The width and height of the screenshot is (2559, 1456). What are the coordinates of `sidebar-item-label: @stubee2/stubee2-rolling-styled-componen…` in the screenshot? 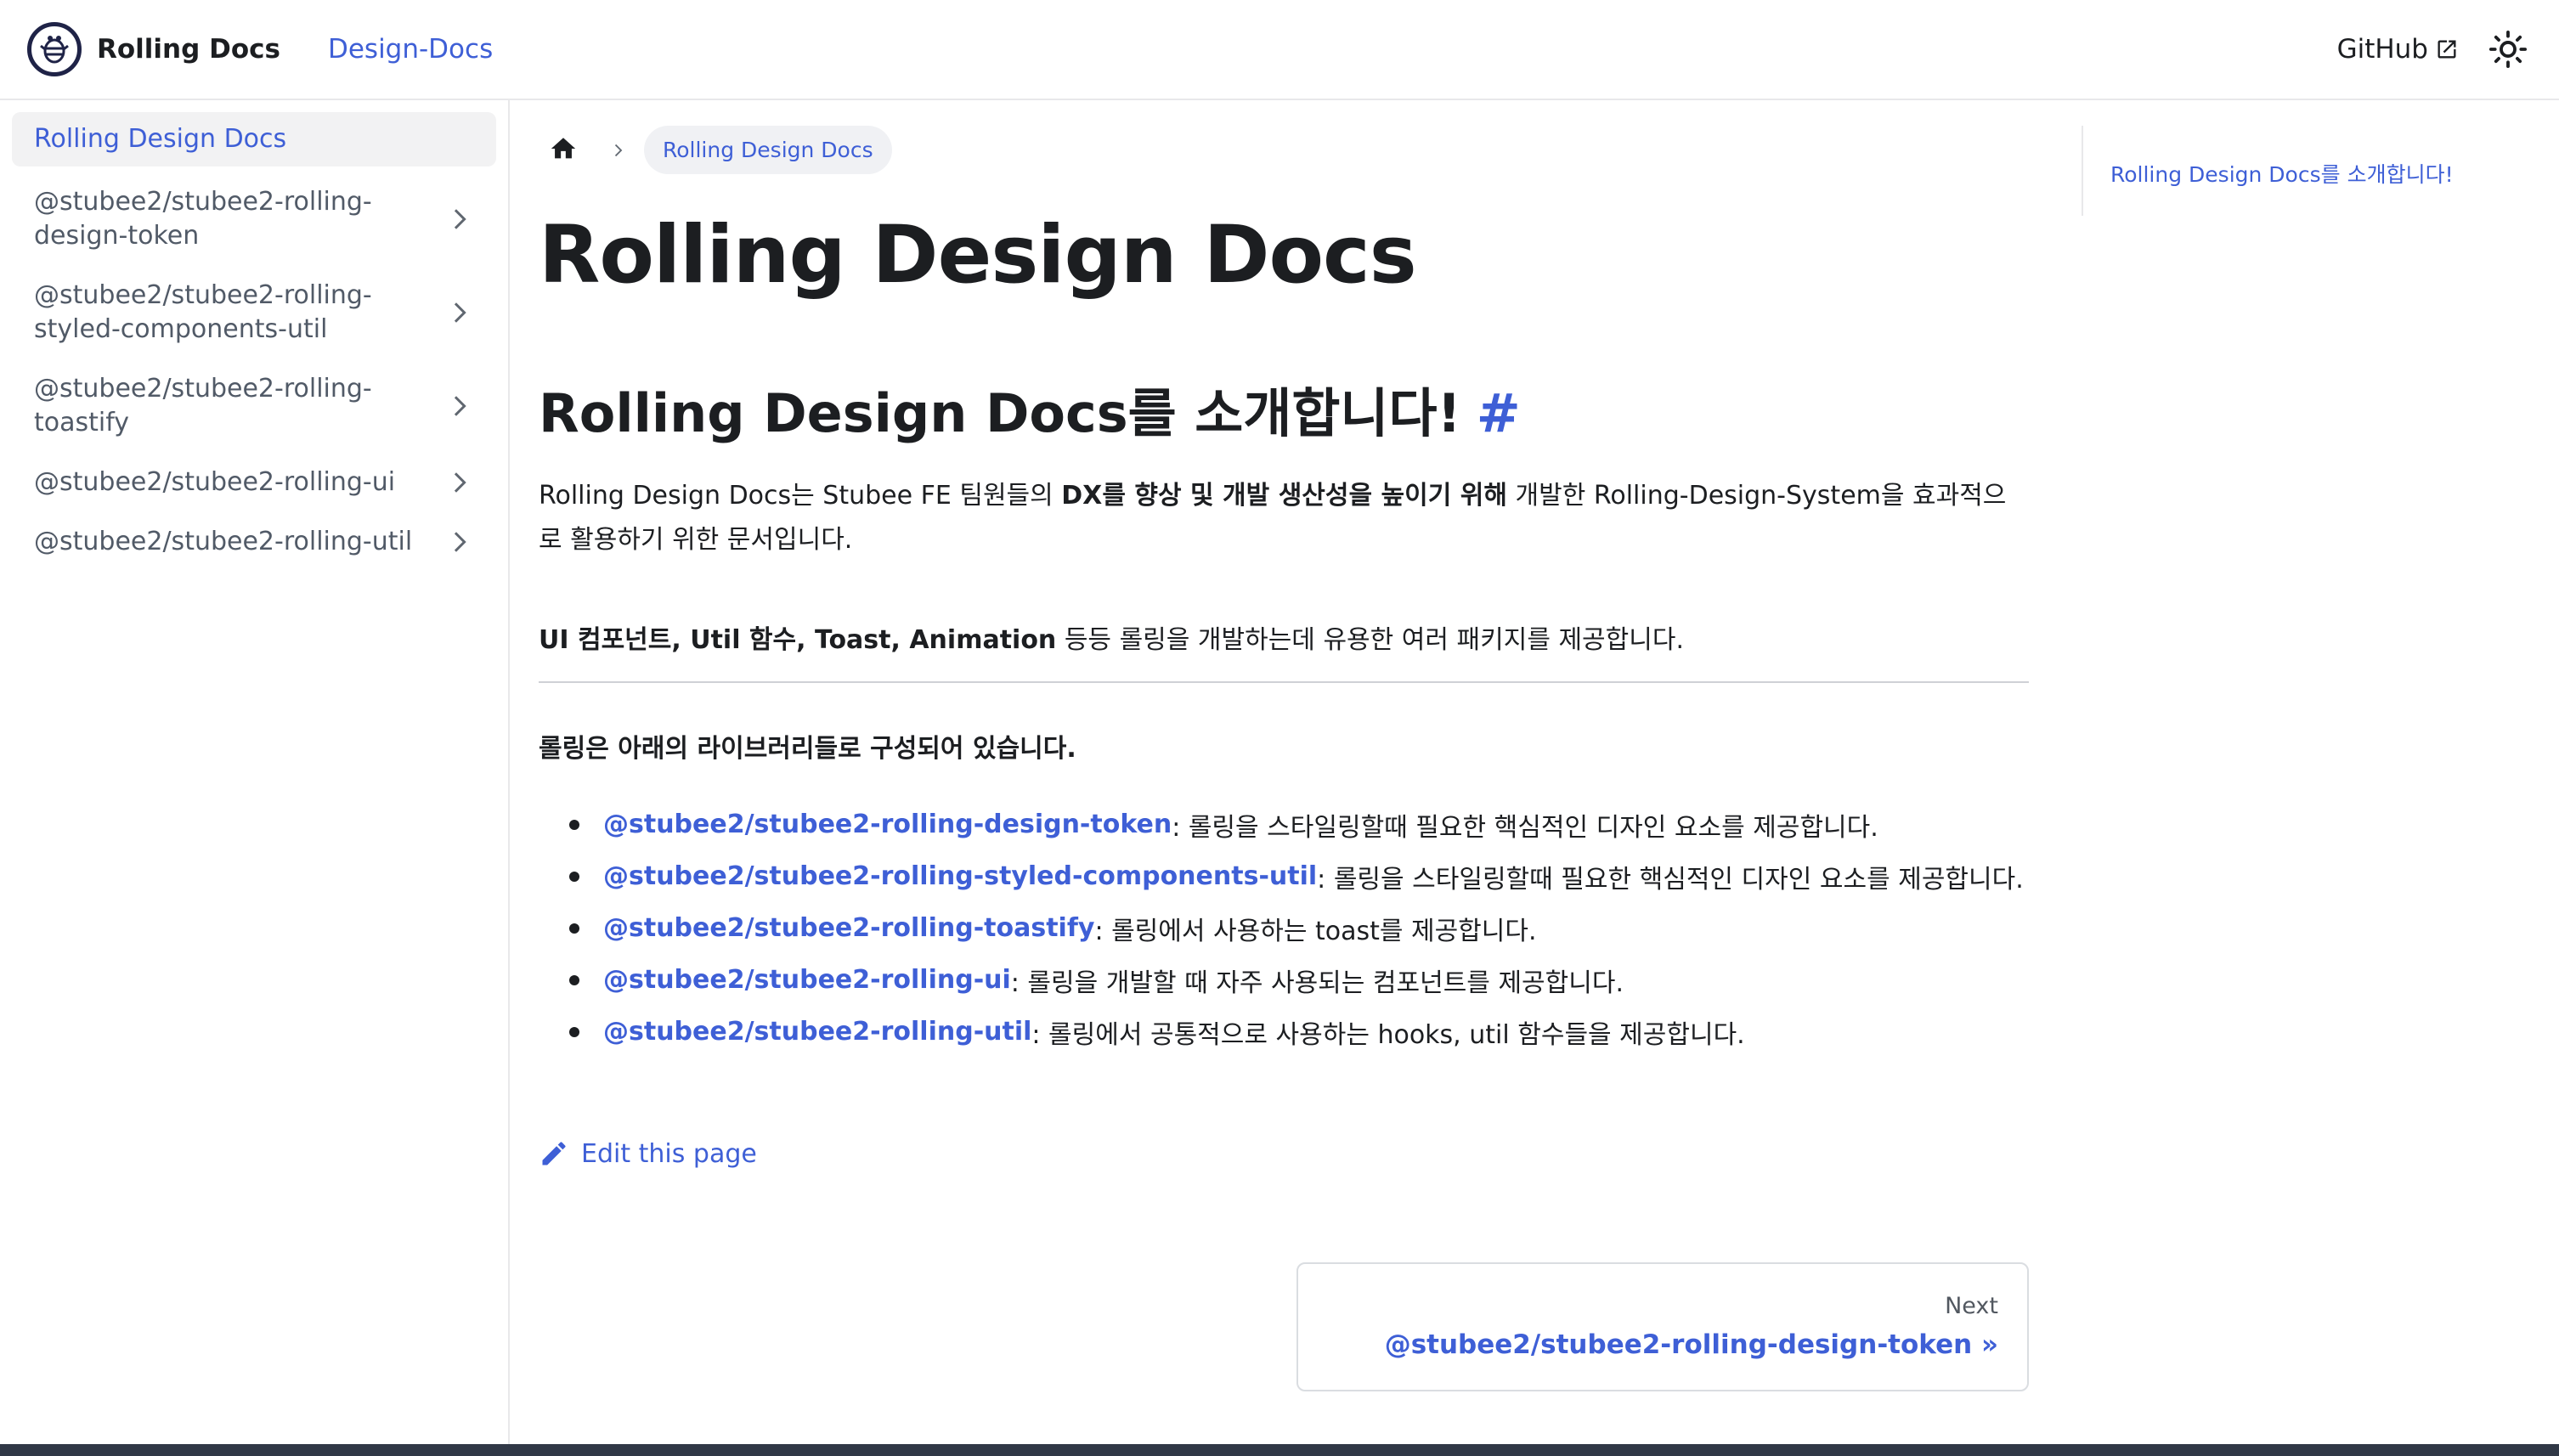 It's located at (203, 312).